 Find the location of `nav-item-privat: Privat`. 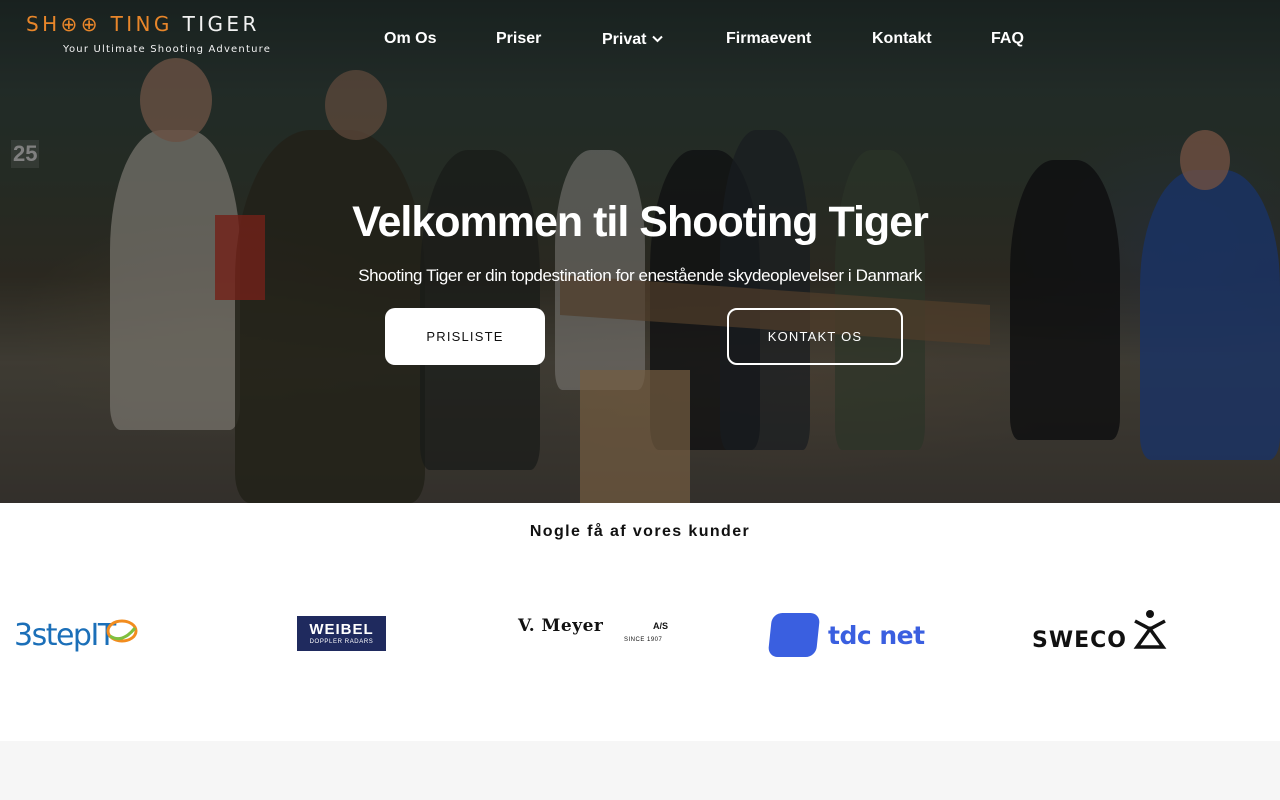

nav-item-privat: Privat is located at coordinates (633, 39).